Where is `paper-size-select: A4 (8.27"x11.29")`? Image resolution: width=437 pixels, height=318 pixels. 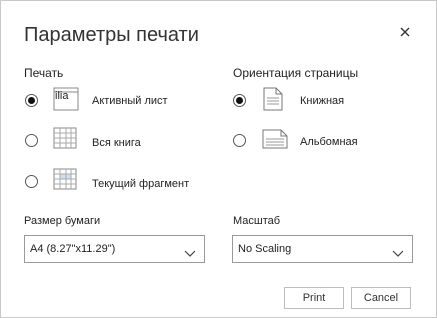
paper-size-select: A4 (8.27"x11.29") is located at coordinates (114, 249).